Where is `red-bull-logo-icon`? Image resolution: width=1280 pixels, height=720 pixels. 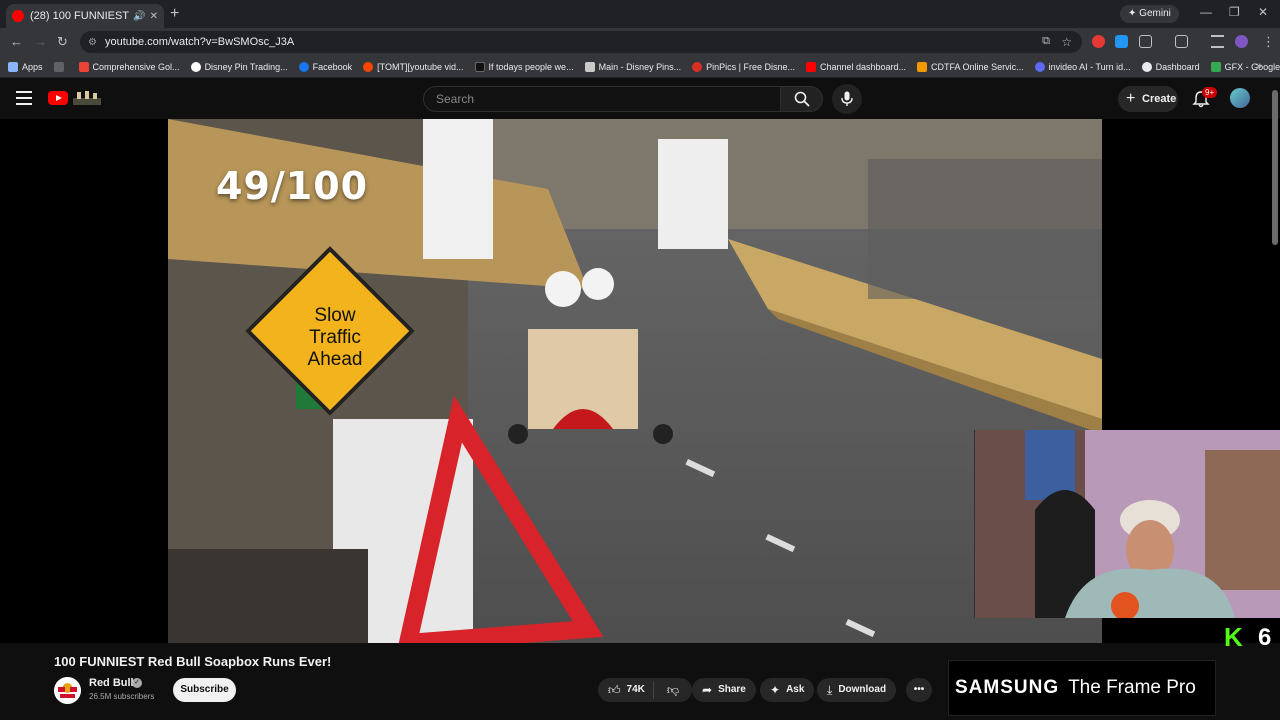 red-bull-logo-icon is located at coordinates (67, 690).